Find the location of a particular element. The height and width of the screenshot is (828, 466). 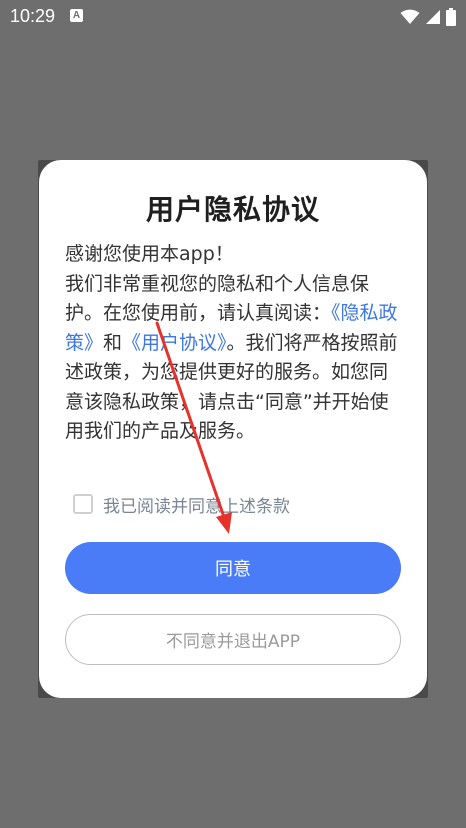

body-text-1: 我们非常重视您的隐私和个人信息保护。在您使用前，请认真阅读： is located at coordinates (217, 298).